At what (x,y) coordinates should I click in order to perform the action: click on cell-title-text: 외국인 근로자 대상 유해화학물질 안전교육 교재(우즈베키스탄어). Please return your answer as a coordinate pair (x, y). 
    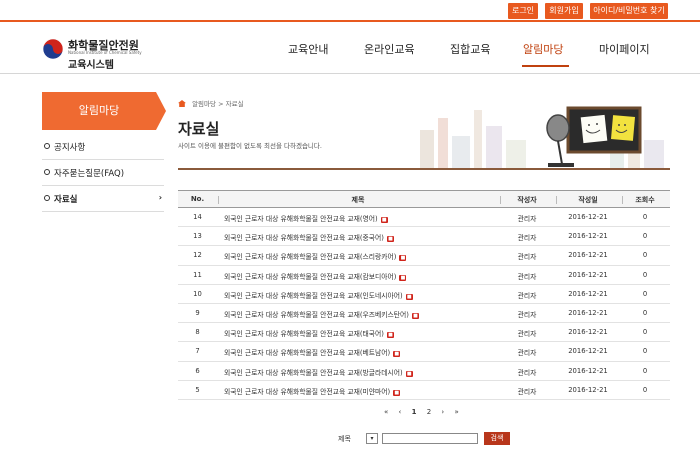
    Looking at the image, I should click on (316, 314).